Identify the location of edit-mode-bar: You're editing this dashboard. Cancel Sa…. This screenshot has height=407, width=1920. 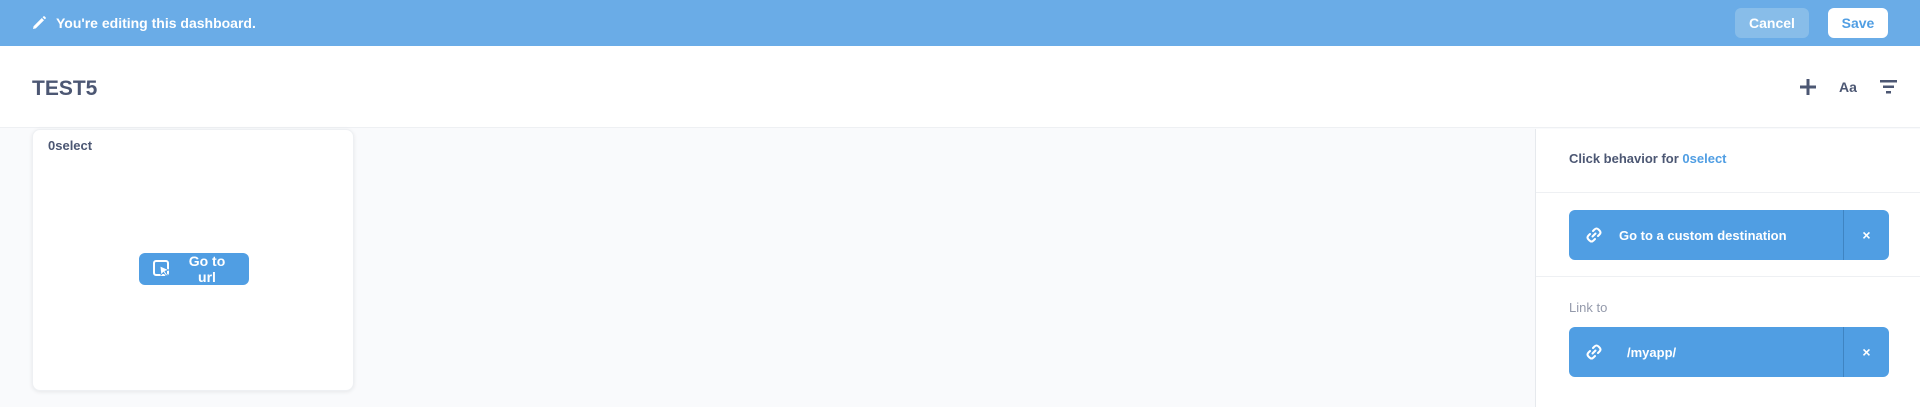
(960, 23).